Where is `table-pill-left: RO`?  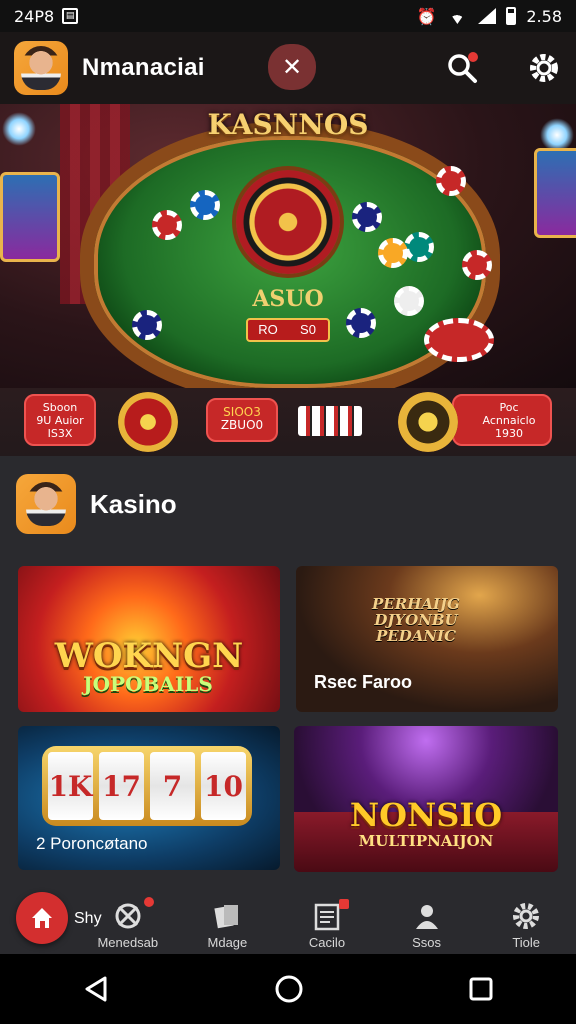
table-pill-left: RO is located at coordinates (268, 329).